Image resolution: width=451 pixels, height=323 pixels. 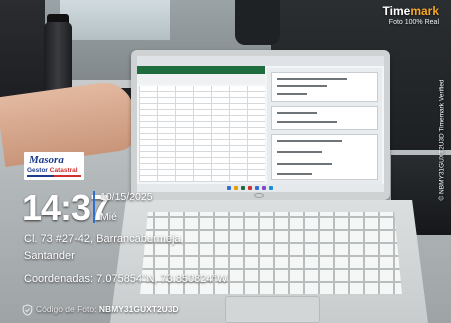 I want to click on stamp-date: 10/15/2025, so click(x=126, y=197).